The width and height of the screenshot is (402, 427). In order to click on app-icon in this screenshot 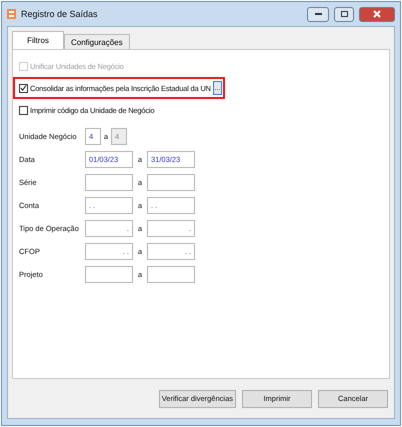, I will do `click(11, 14)`.